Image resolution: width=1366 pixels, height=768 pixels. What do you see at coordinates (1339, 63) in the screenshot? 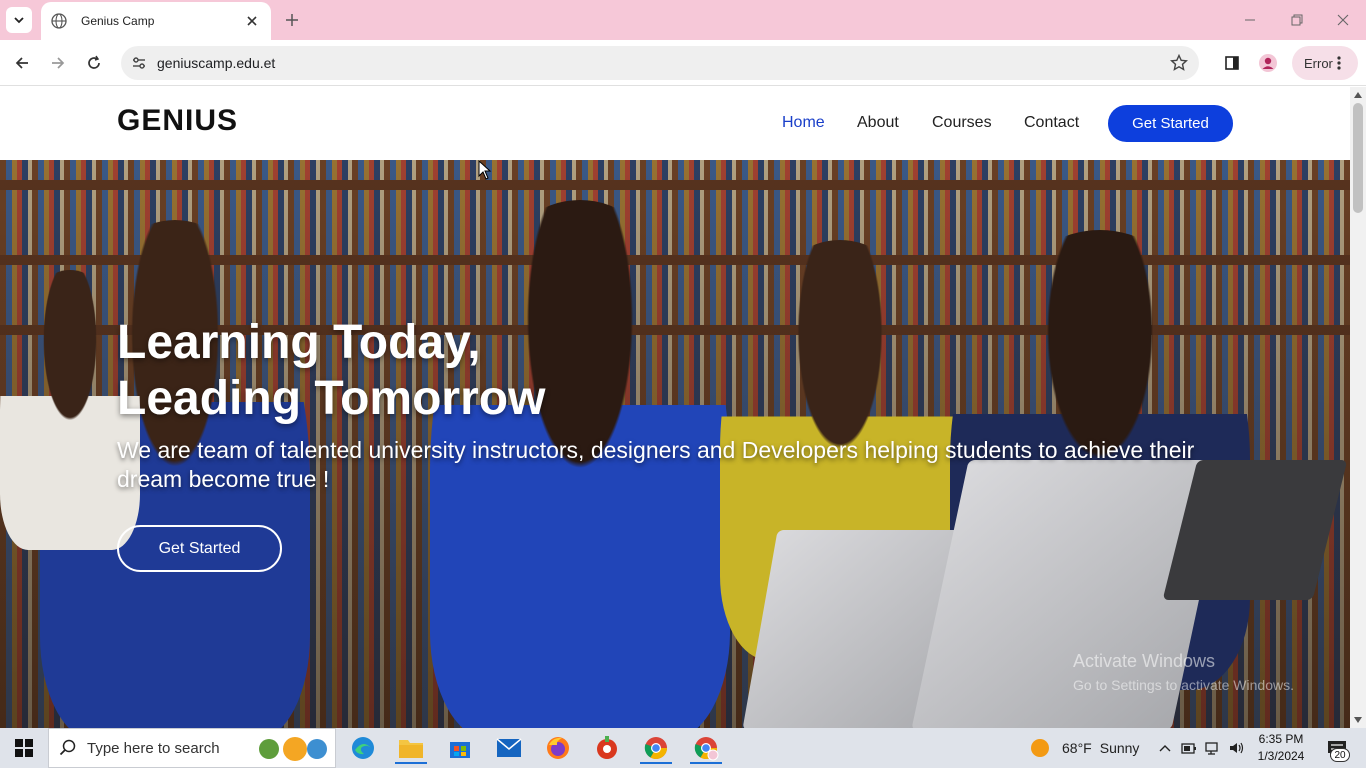
I see `kebab-menu-icon` at bounding box center [1339, 63].